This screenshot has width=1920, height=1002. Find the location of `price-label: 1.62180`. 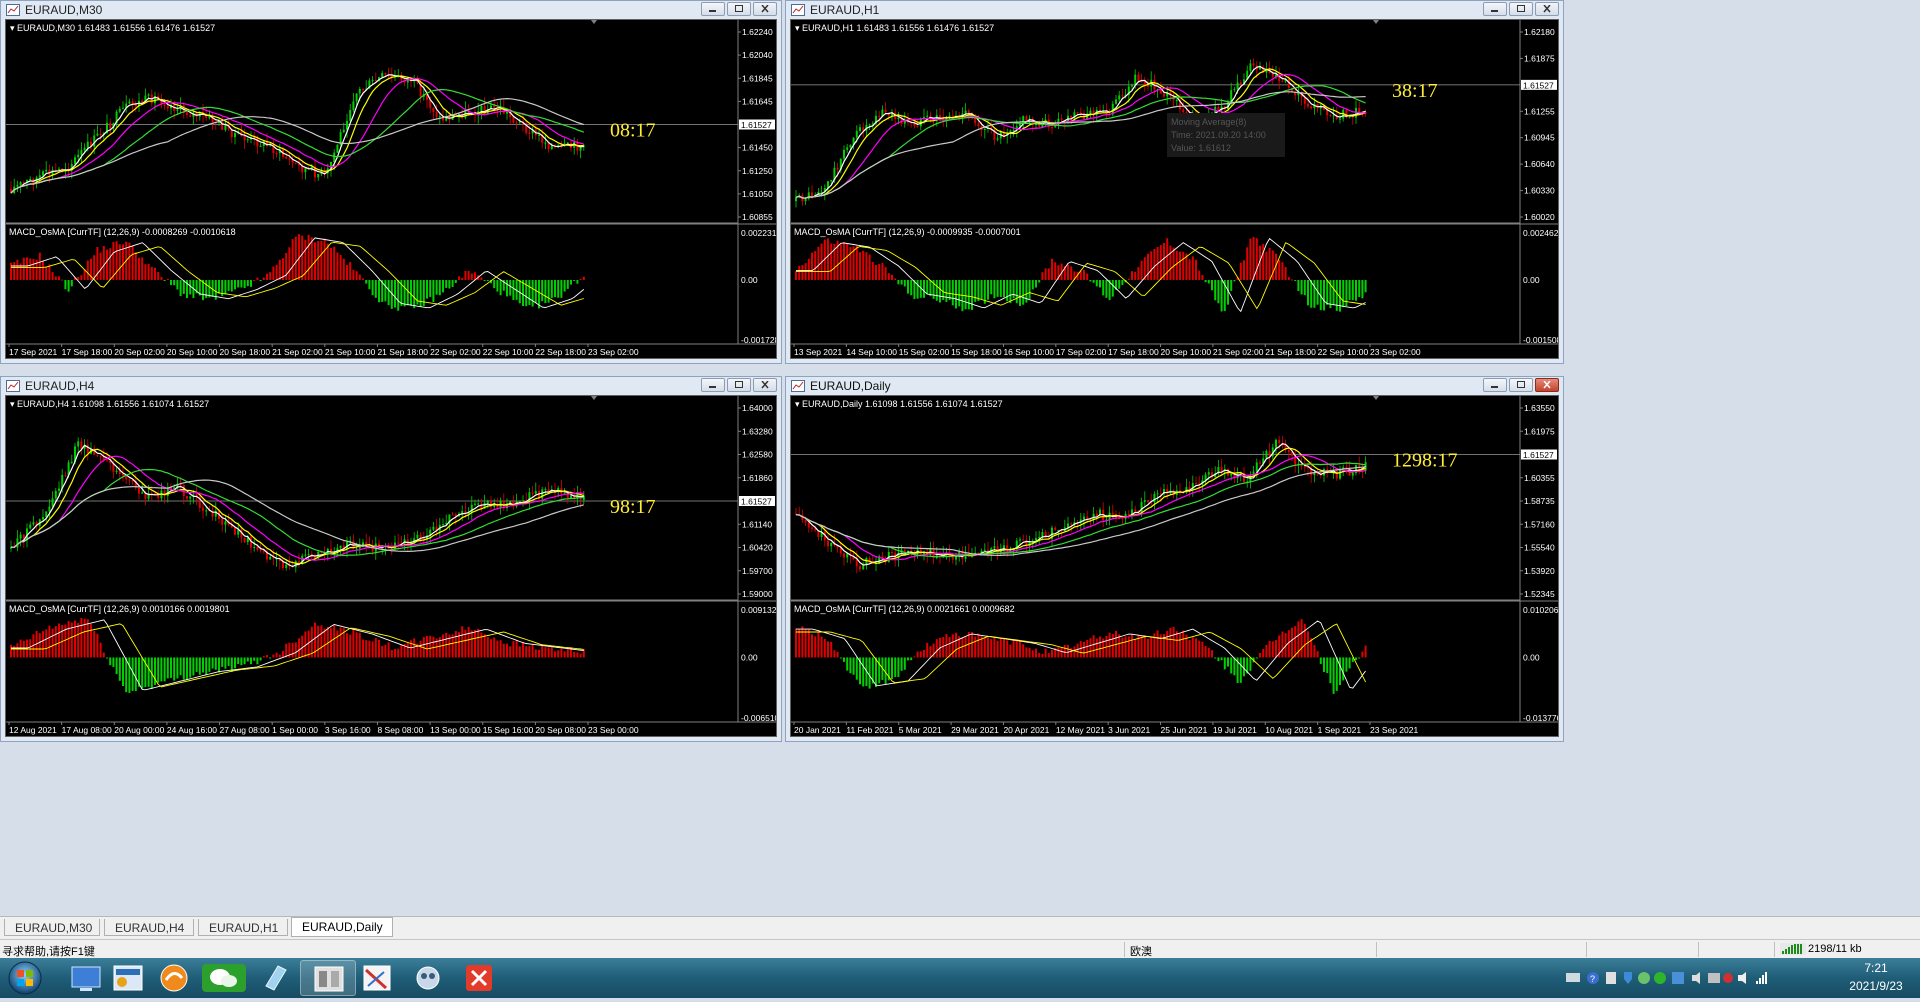

price-label: 1.62180 is located at coordinates (1539, 32).